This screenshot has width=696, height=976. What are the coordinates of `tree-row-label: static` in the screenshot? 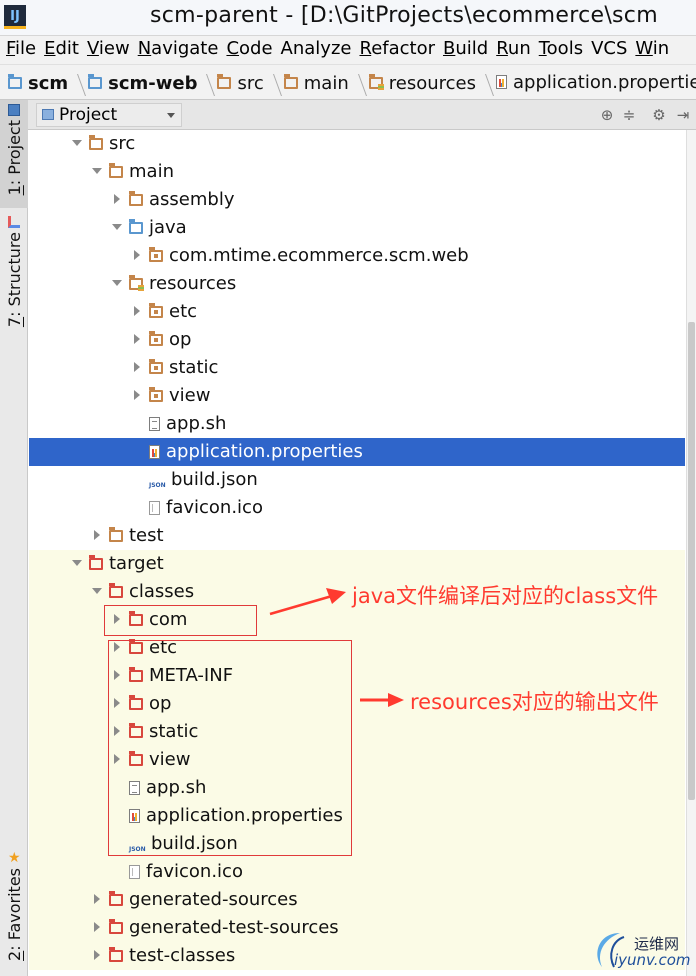 It's located at (174, 731).